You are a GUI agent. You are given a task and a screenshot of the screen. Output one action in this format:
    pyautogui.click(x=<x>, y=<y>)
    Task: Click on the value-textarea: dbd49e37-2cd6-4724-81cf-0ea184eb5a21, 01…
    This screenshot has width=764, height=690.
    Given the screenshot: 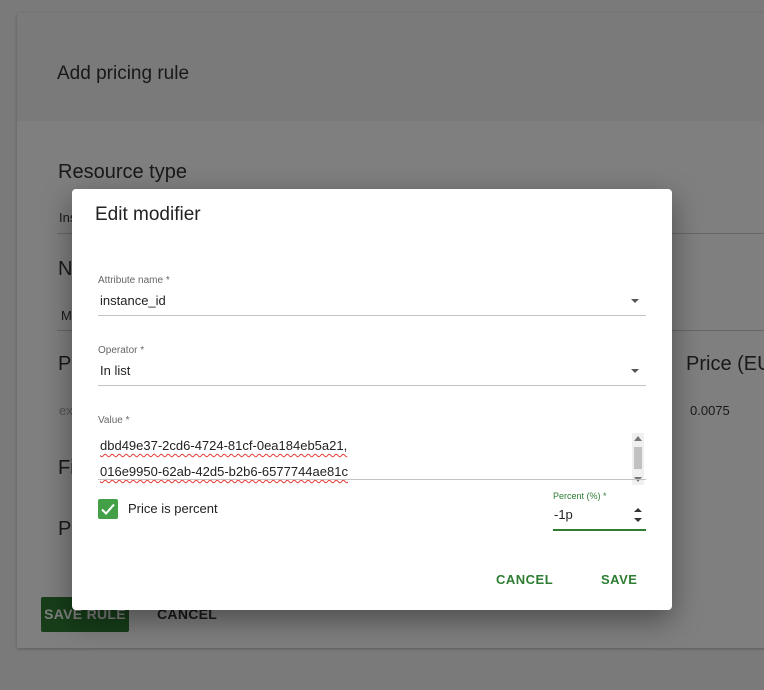 What is the action you would take?
    pyautogui.click(x=372, y=459)
    